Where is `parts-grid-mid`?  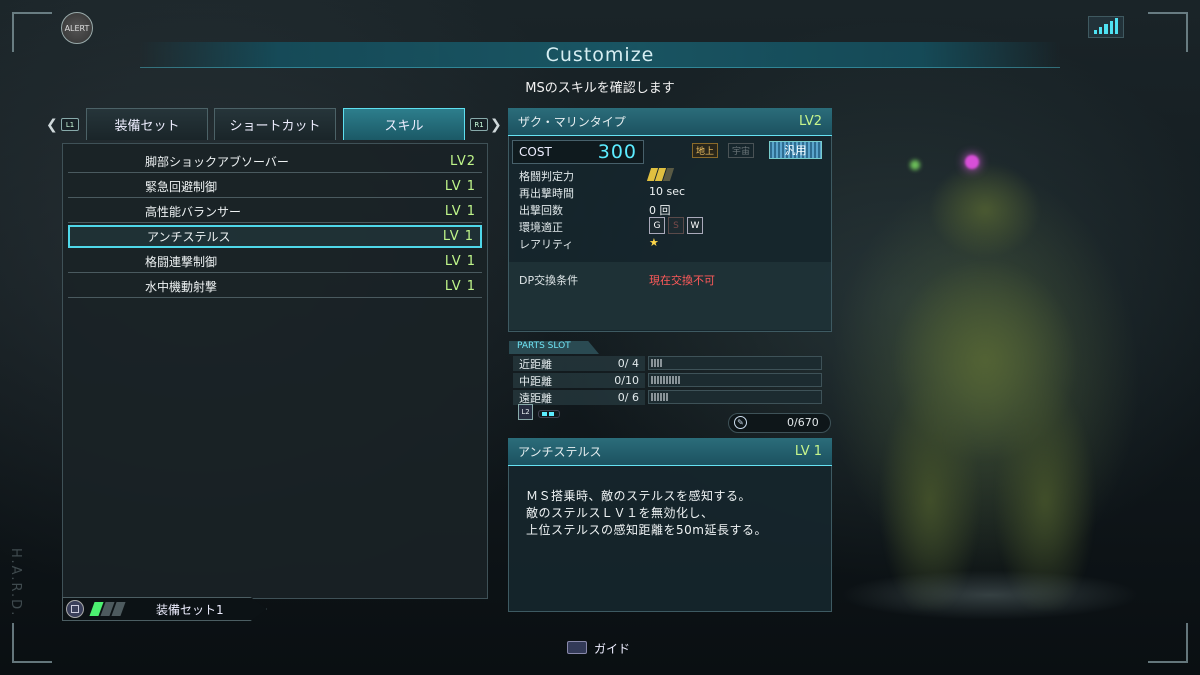 parts-grid-mid is located at coordinates (735, 380).